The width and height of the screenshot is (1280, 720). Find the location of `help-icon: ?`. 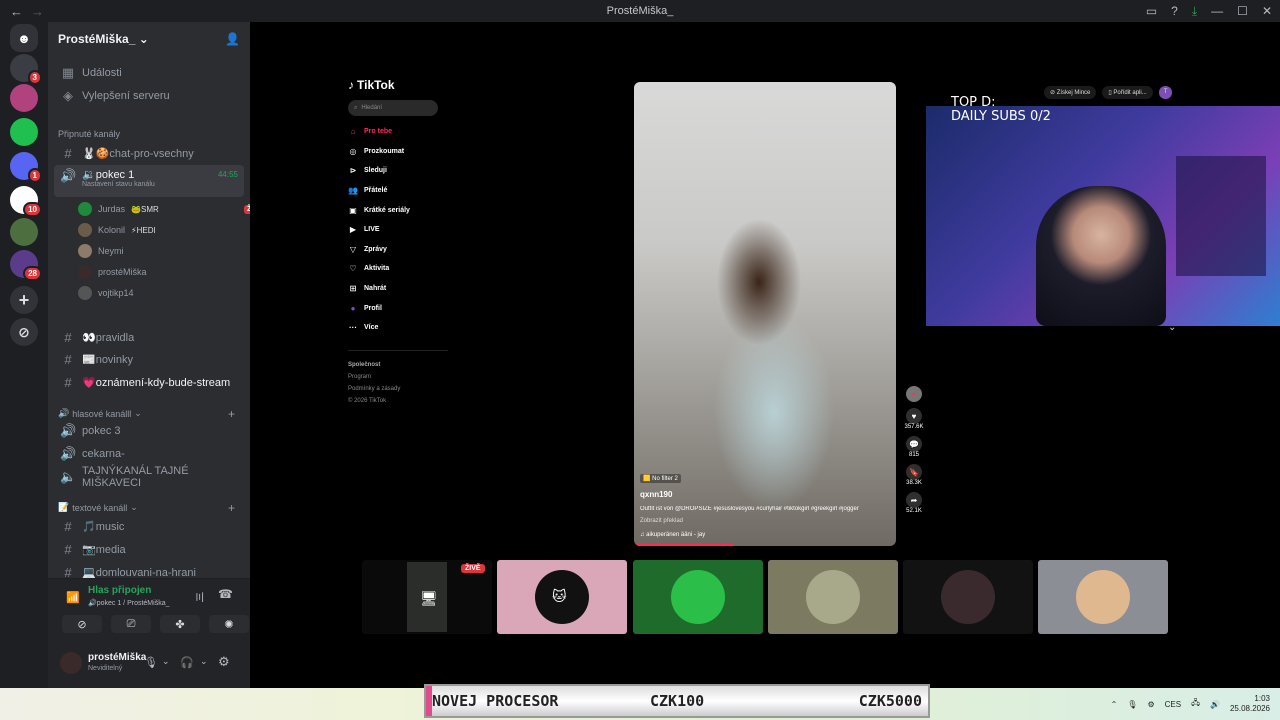

help-icon: ? is located at coordinates (1174, 11).